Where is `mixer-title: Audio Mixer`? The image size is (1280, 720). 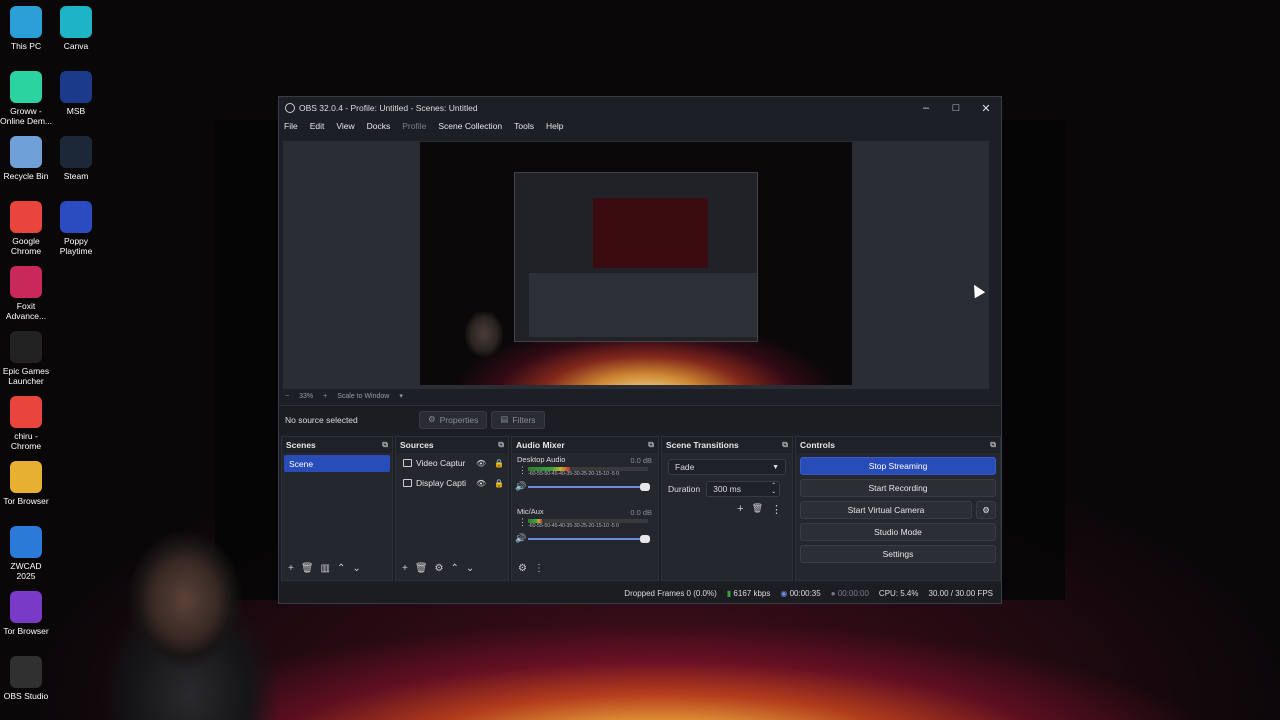
mixer-title: Audio Mixer is located at coordinates (540, 445).